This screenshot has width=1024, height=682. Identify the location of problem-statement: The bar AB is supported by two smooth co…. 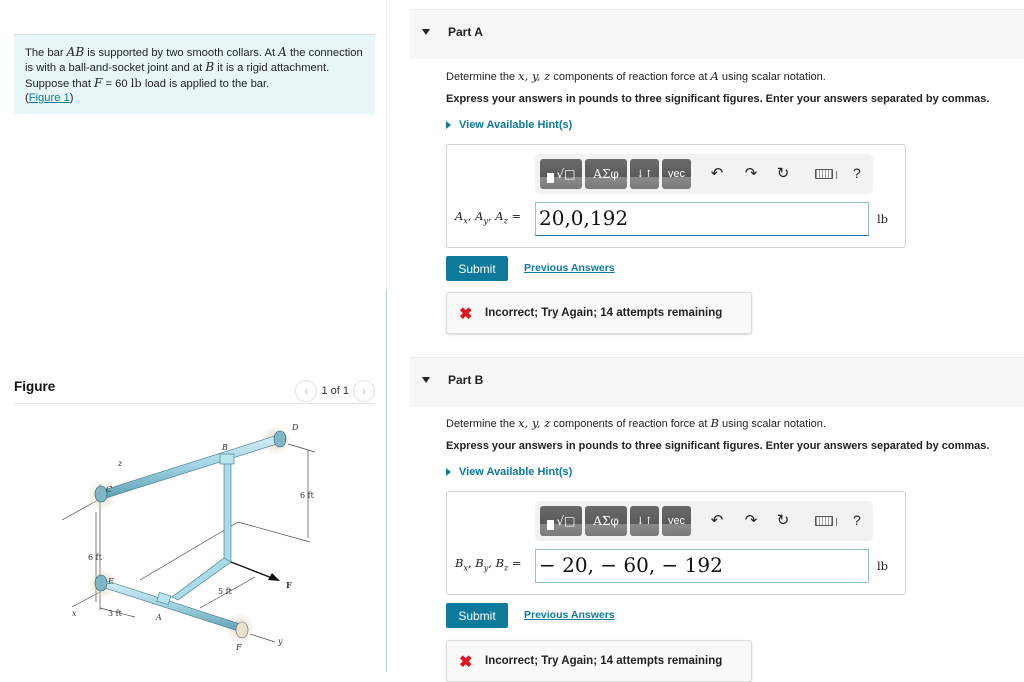
(194, 74).